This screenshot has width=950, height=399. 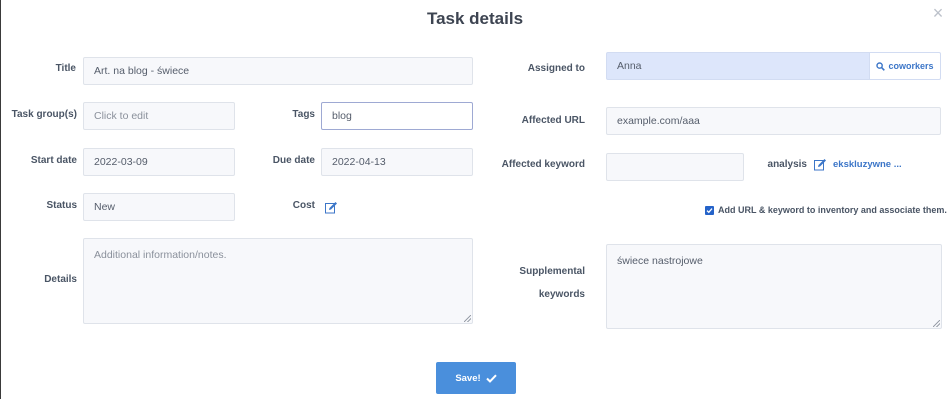 I want to click on tags-input: blog, so click(x=397, y=116).